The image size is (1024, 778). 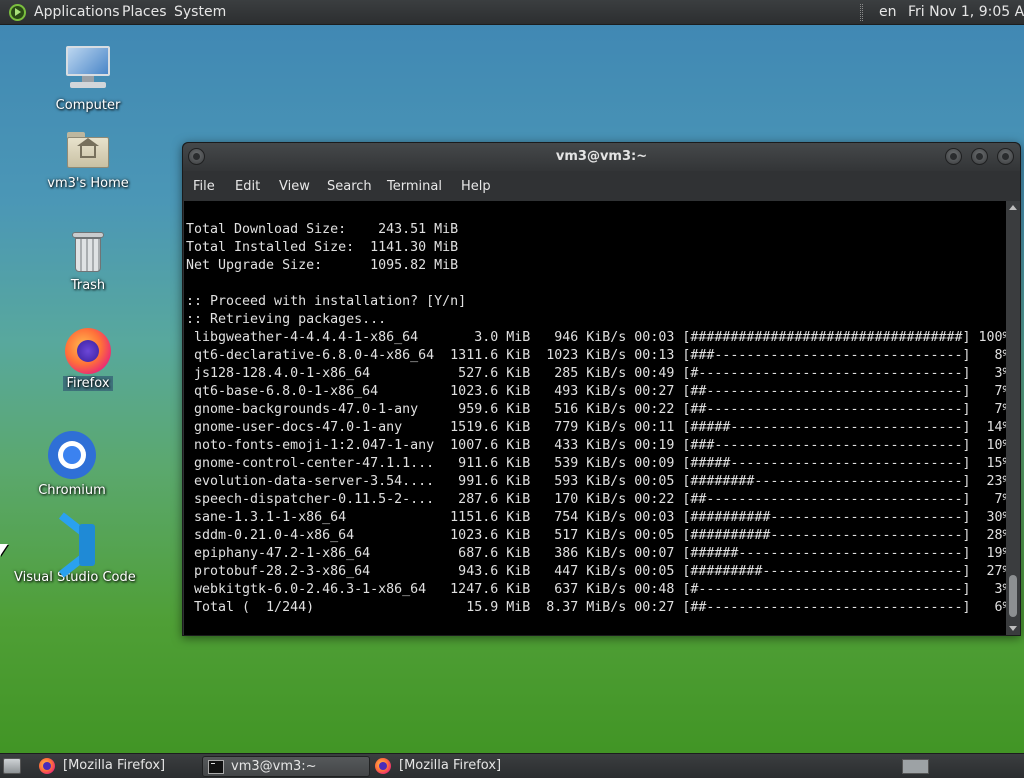 I want to click on desktop-icon-label: Firefox, so click(x=88, y=383).